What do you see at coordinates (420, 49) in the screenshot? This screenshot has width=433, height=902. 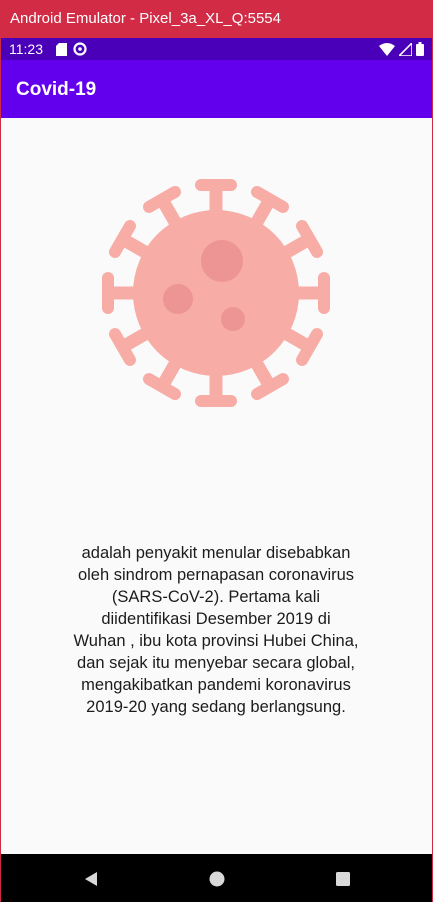 I see `battery-icon` at bounding box center [420, 49].